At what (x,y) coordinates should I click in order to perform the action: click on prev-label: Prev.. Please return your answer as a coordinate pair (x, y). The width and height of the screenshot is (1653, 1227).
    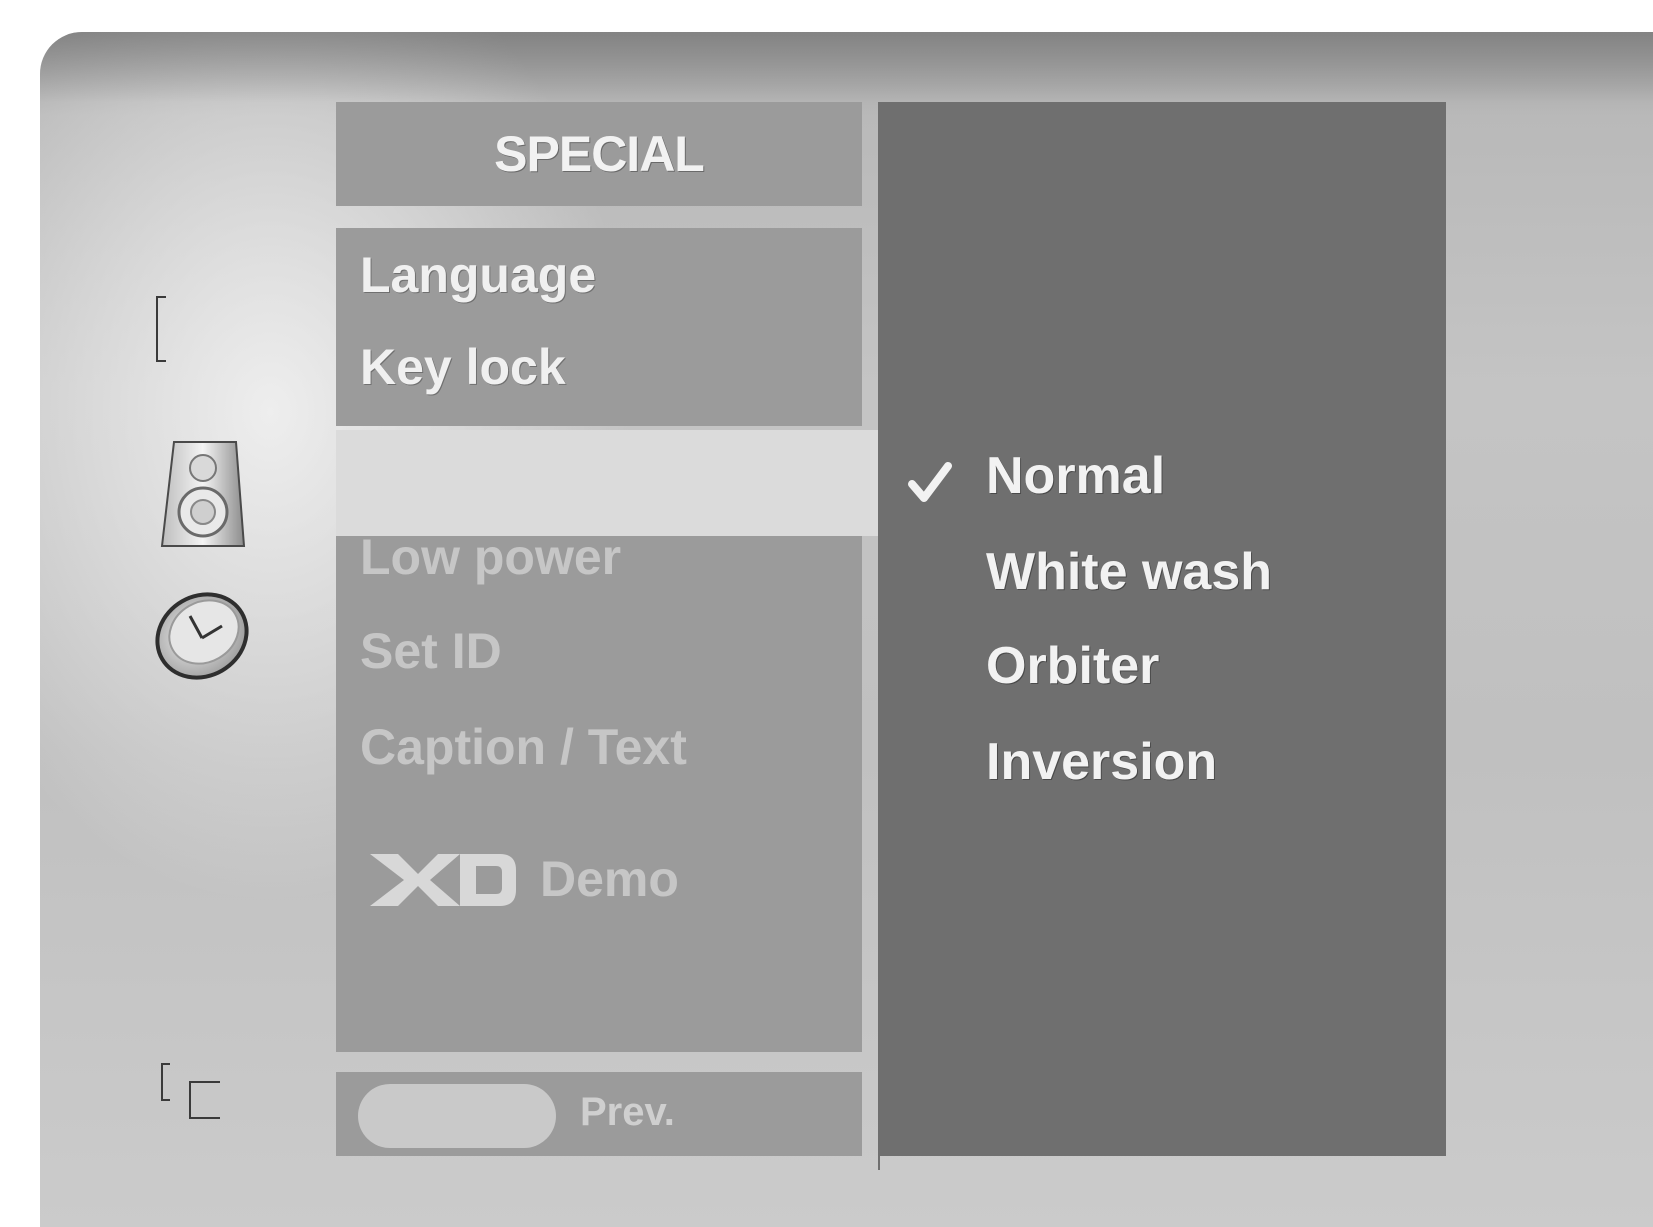
    Looking at the image, I should click on (627, 1112).